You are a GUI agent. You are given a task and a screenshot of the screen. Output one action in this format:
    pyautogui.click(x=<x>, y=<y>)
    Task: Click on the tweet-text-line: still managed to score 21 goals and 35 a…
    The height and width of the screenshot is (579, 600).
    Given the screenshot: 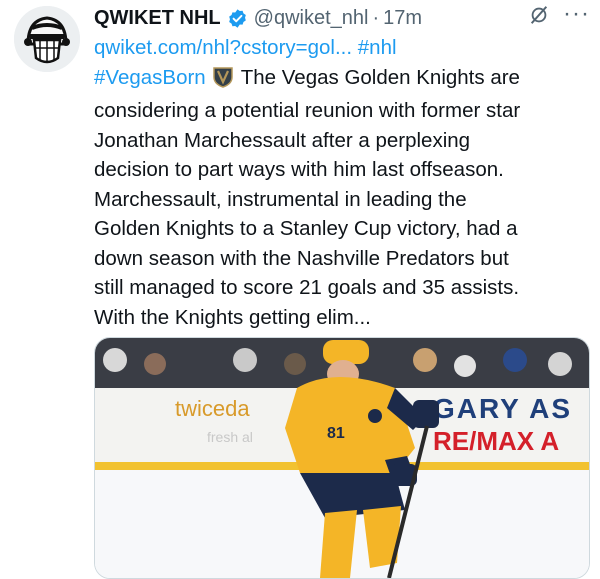 What is the action you would take?
    pyautogui.click(x=307, y=287)
    